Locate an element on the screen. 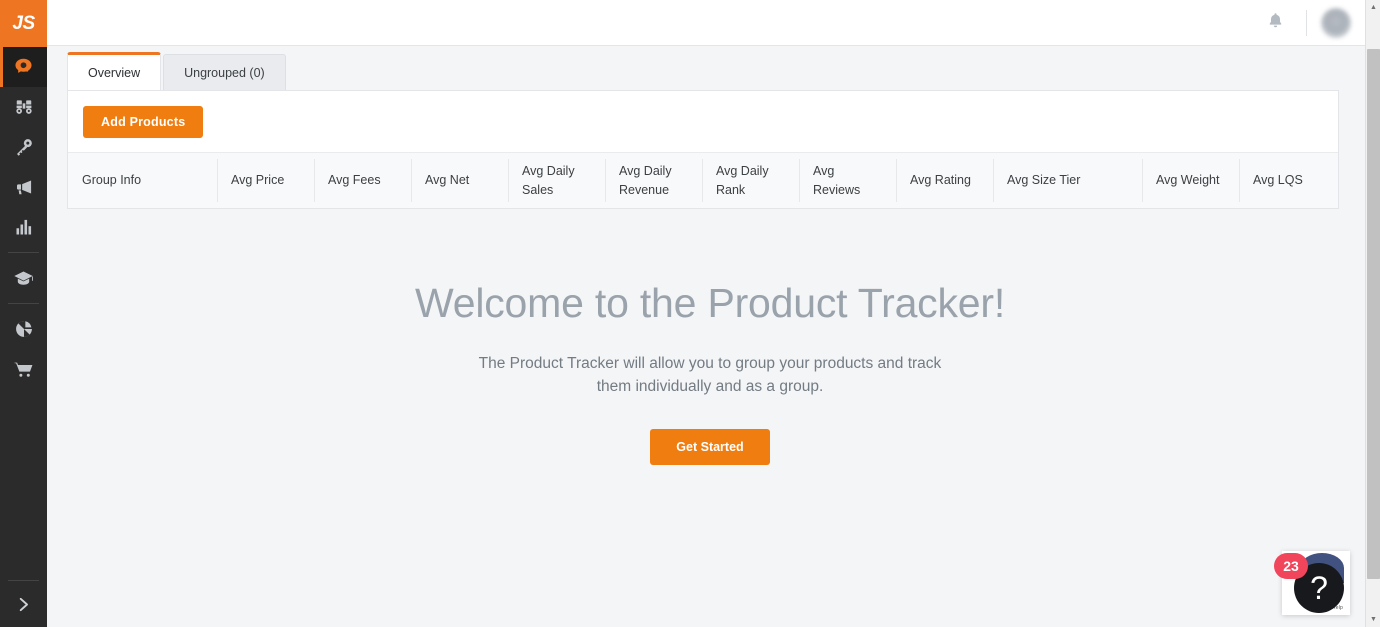  sidebar: JS is located at coordinates (23, 313).